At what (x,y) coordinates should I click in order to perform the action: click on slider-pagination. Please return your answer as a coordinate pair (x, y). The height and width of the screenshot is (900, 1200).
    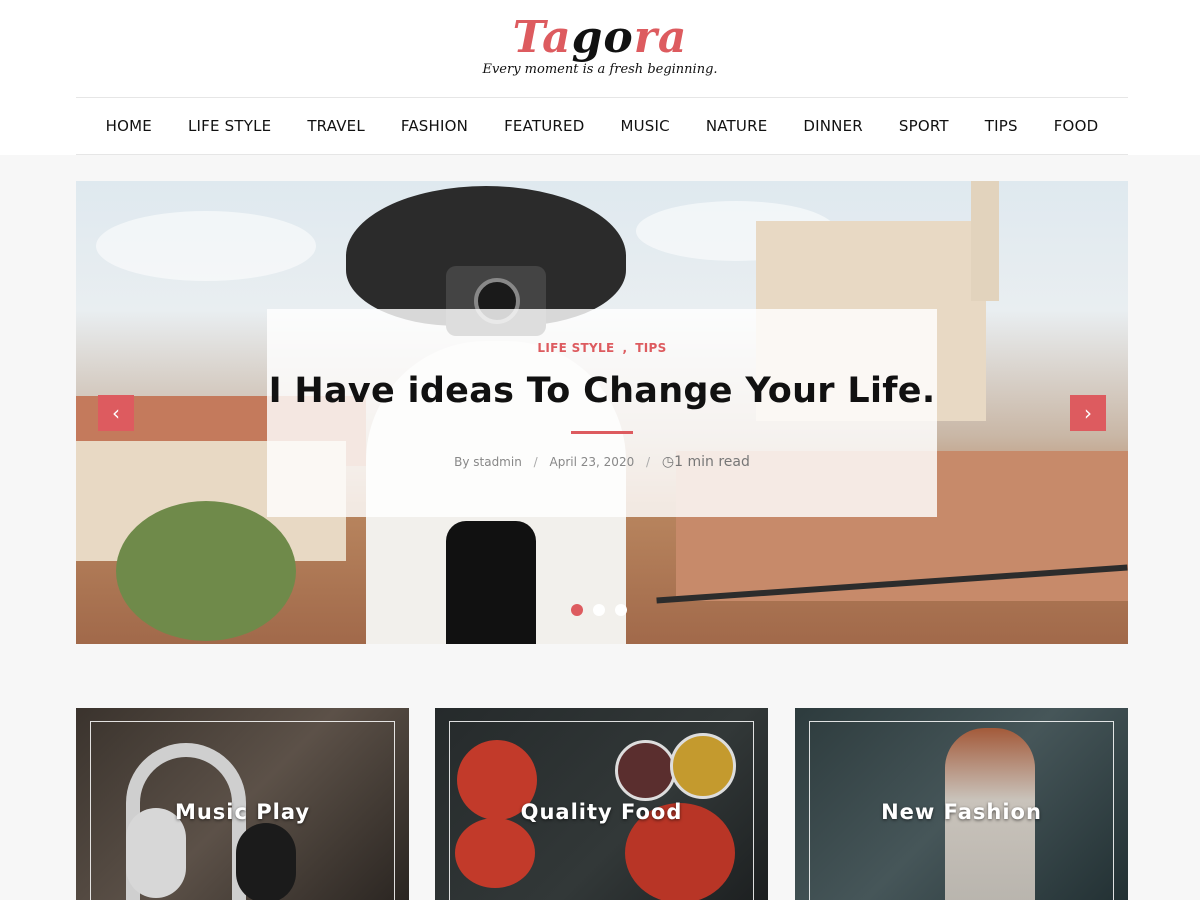
    Looking at the image, I should click on (599, 610).